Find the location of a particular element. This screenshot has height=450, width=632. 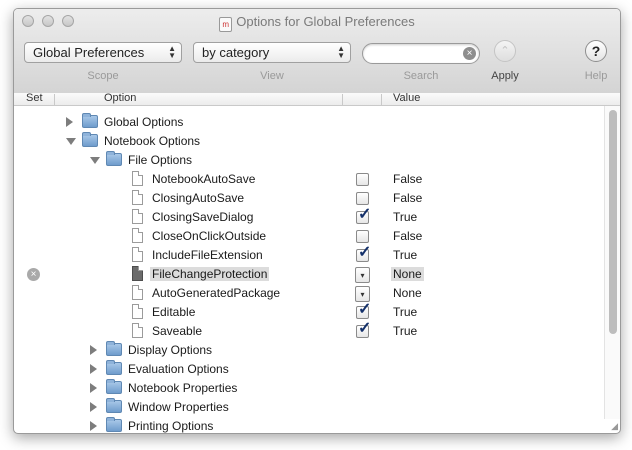

option-label: FileChangeProtection is located at coordinates (210, 274).